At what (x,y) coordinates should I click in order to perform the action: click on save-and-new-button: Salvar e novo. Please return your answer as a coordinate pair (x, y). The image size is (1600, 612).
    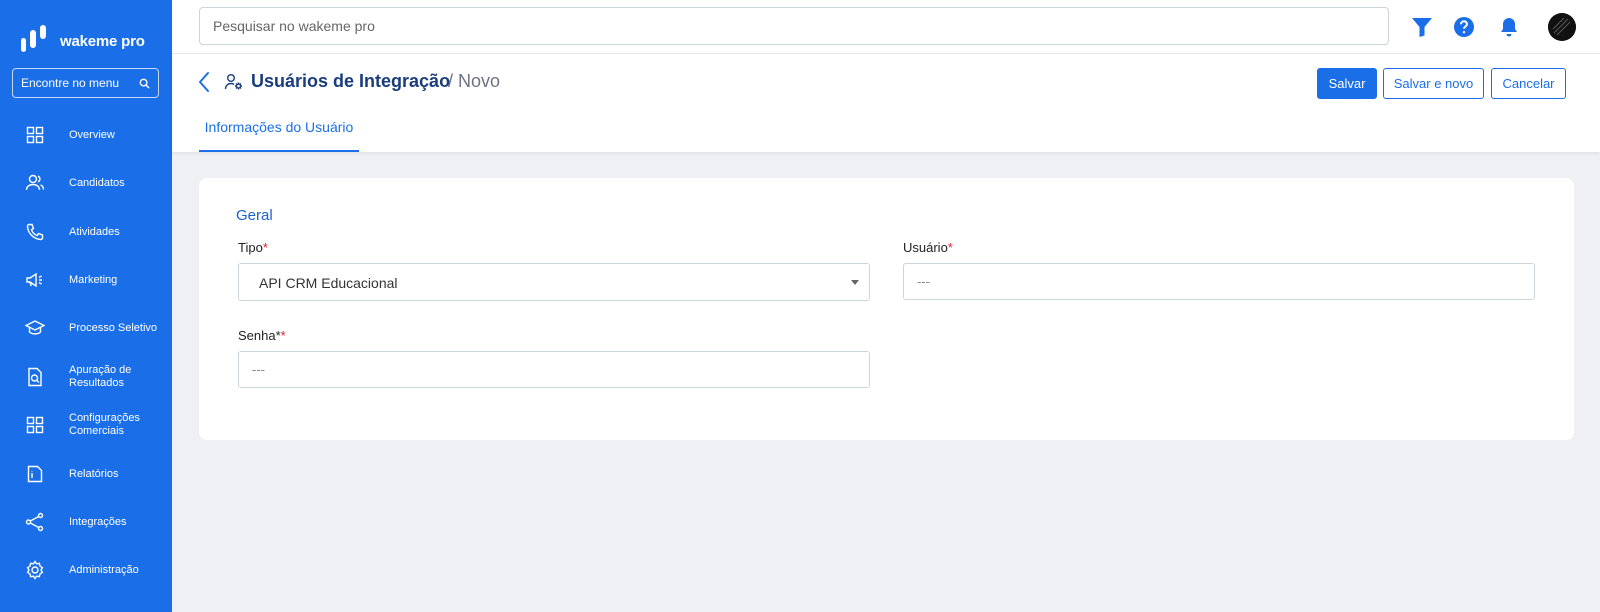
    Looking at the image, I should click on (1433, 83).